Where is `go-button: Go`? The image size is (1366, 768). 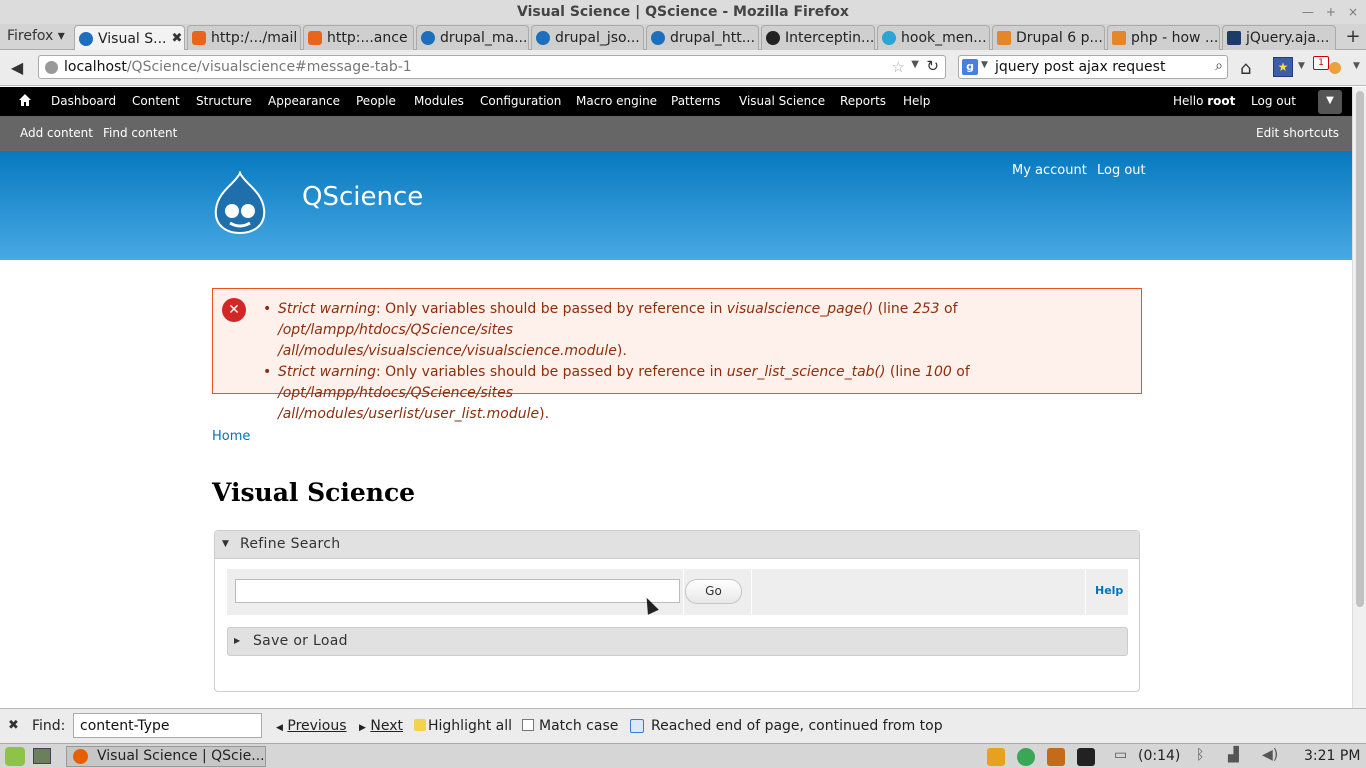 go-button: Go is located at coordinates (713, 591).